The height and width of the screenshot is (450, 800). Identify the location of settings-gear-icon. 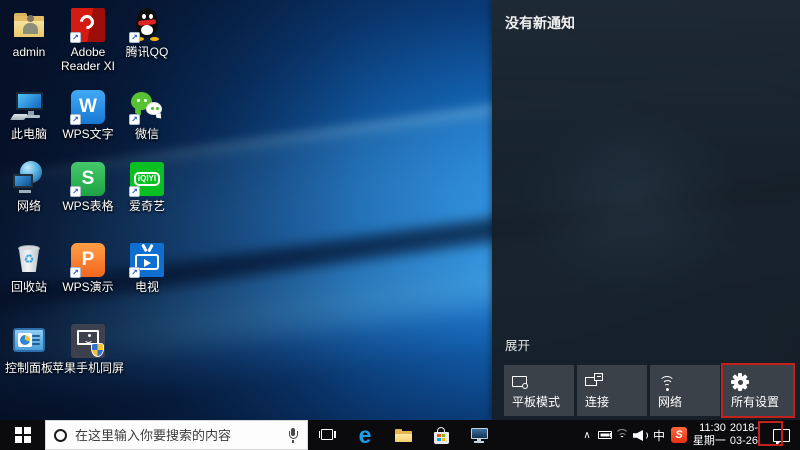
(741, 383).